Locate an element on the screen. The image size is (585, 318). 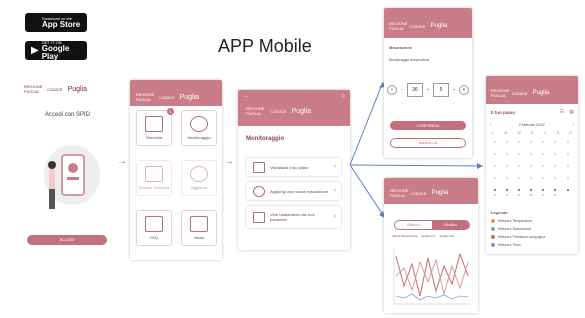
notification-badge: 1 is located at coordinates (170, 111).